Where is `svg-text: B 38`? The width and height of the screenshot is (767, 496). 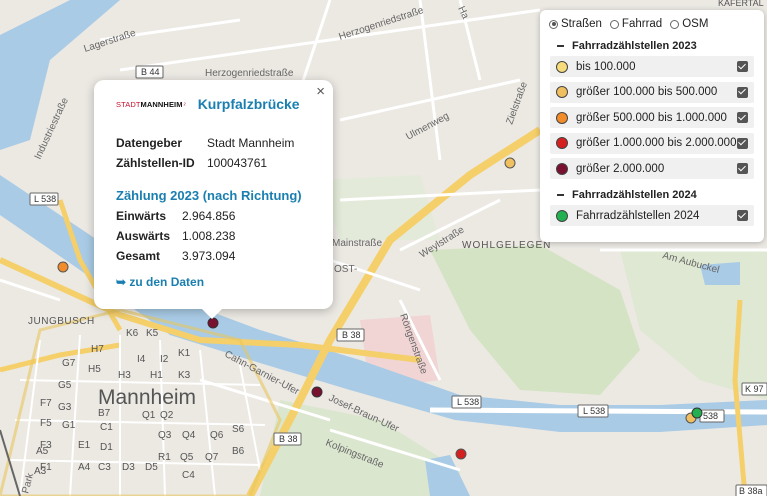 svg-text: B 38 is located at coordinates (288, 439).